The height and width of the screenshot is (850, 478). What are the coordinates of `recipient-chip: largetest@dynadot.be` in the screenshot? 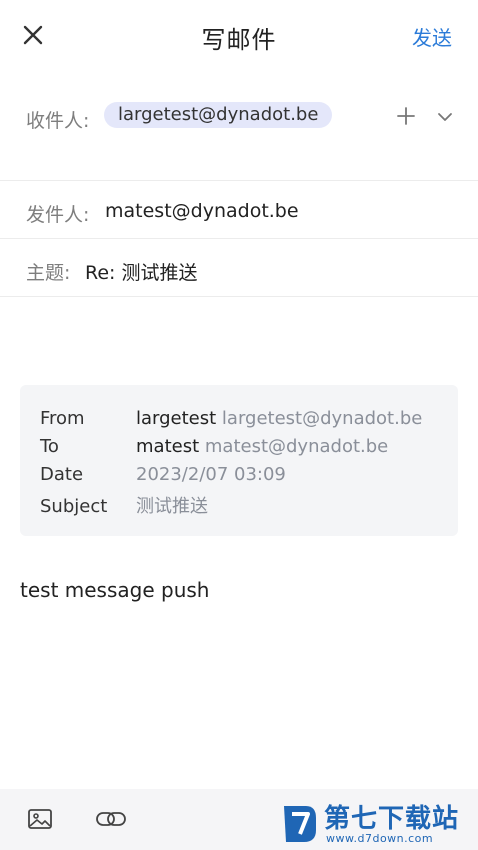 It's located at (218, 115).